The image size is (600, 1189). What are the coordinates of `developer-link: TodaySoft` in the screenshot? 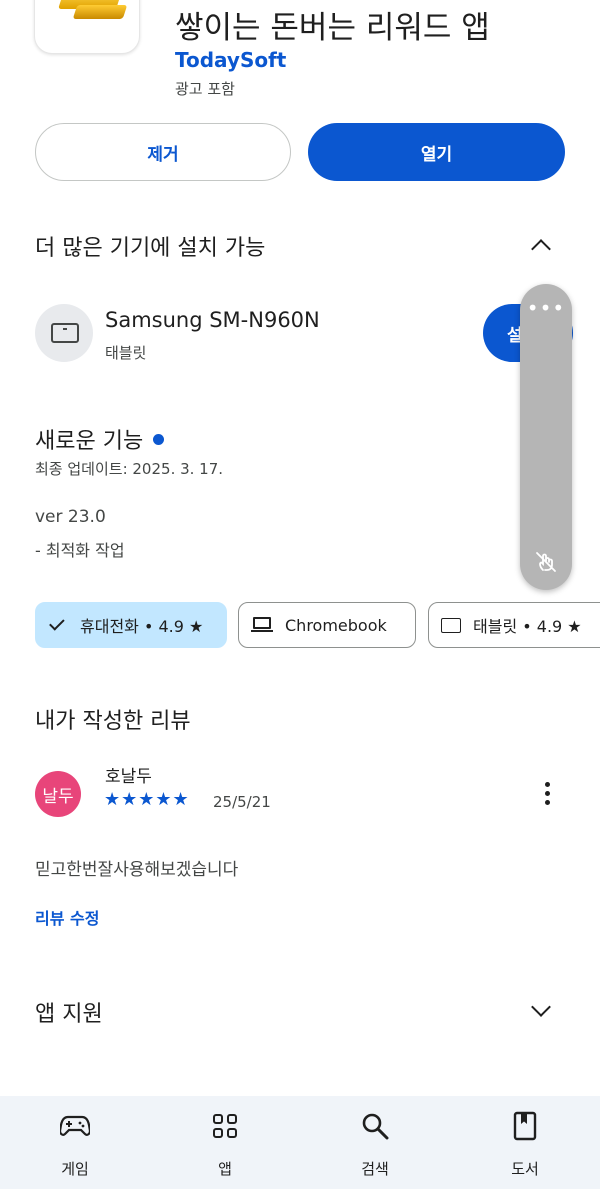 It's located at (230, 60).